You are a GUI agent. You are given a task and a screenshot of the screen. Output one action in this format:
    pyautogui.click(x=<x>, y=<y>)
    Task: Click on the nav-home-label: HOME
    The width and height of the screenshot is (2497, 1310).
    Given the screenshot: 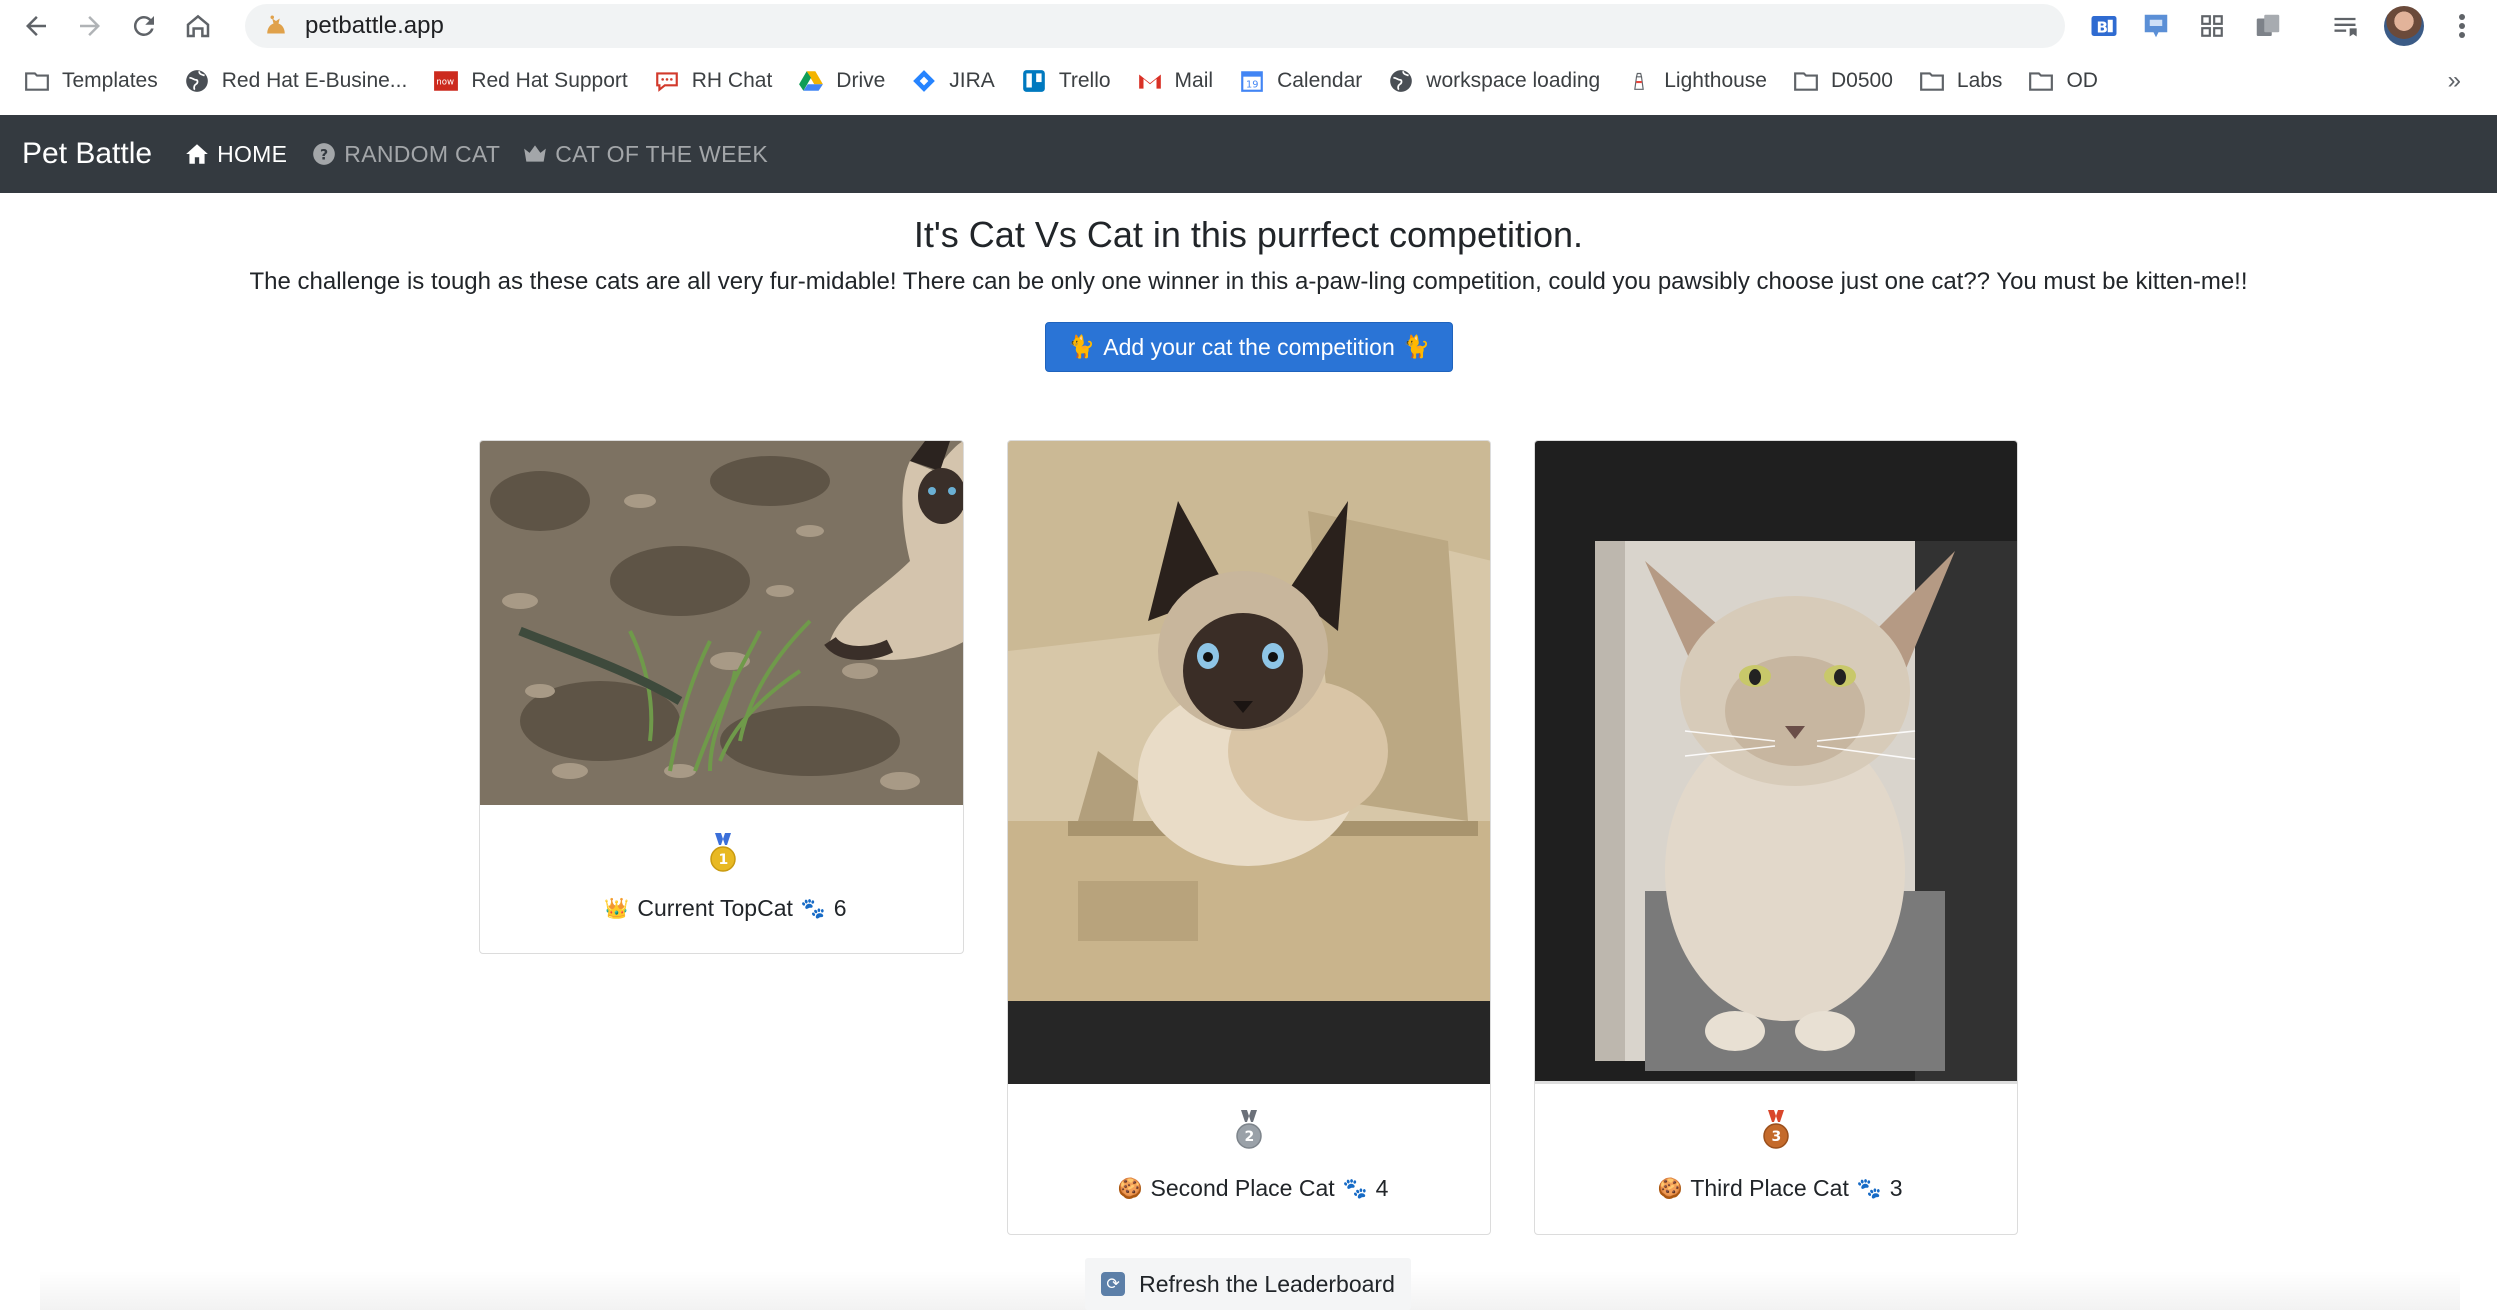 What is the action you would take?
    pyautogui.click(x=252, y=153)
    